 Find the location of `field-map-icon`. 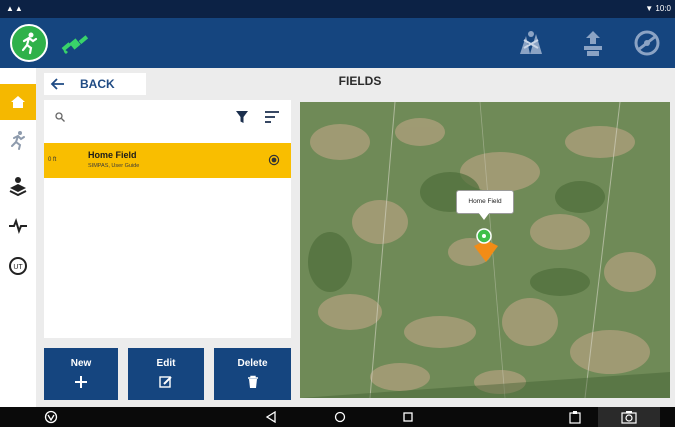

field-map-icon is located at coordinates (531, 43).